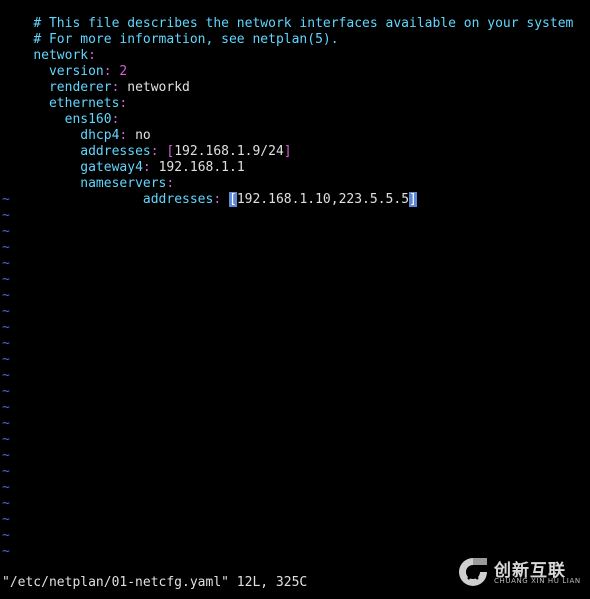  What do you see at coordinates (170, 31) in the screenshot?
I see `comment-line-2: # For more information, see netplan(5).` at bounding box center [170, 31].